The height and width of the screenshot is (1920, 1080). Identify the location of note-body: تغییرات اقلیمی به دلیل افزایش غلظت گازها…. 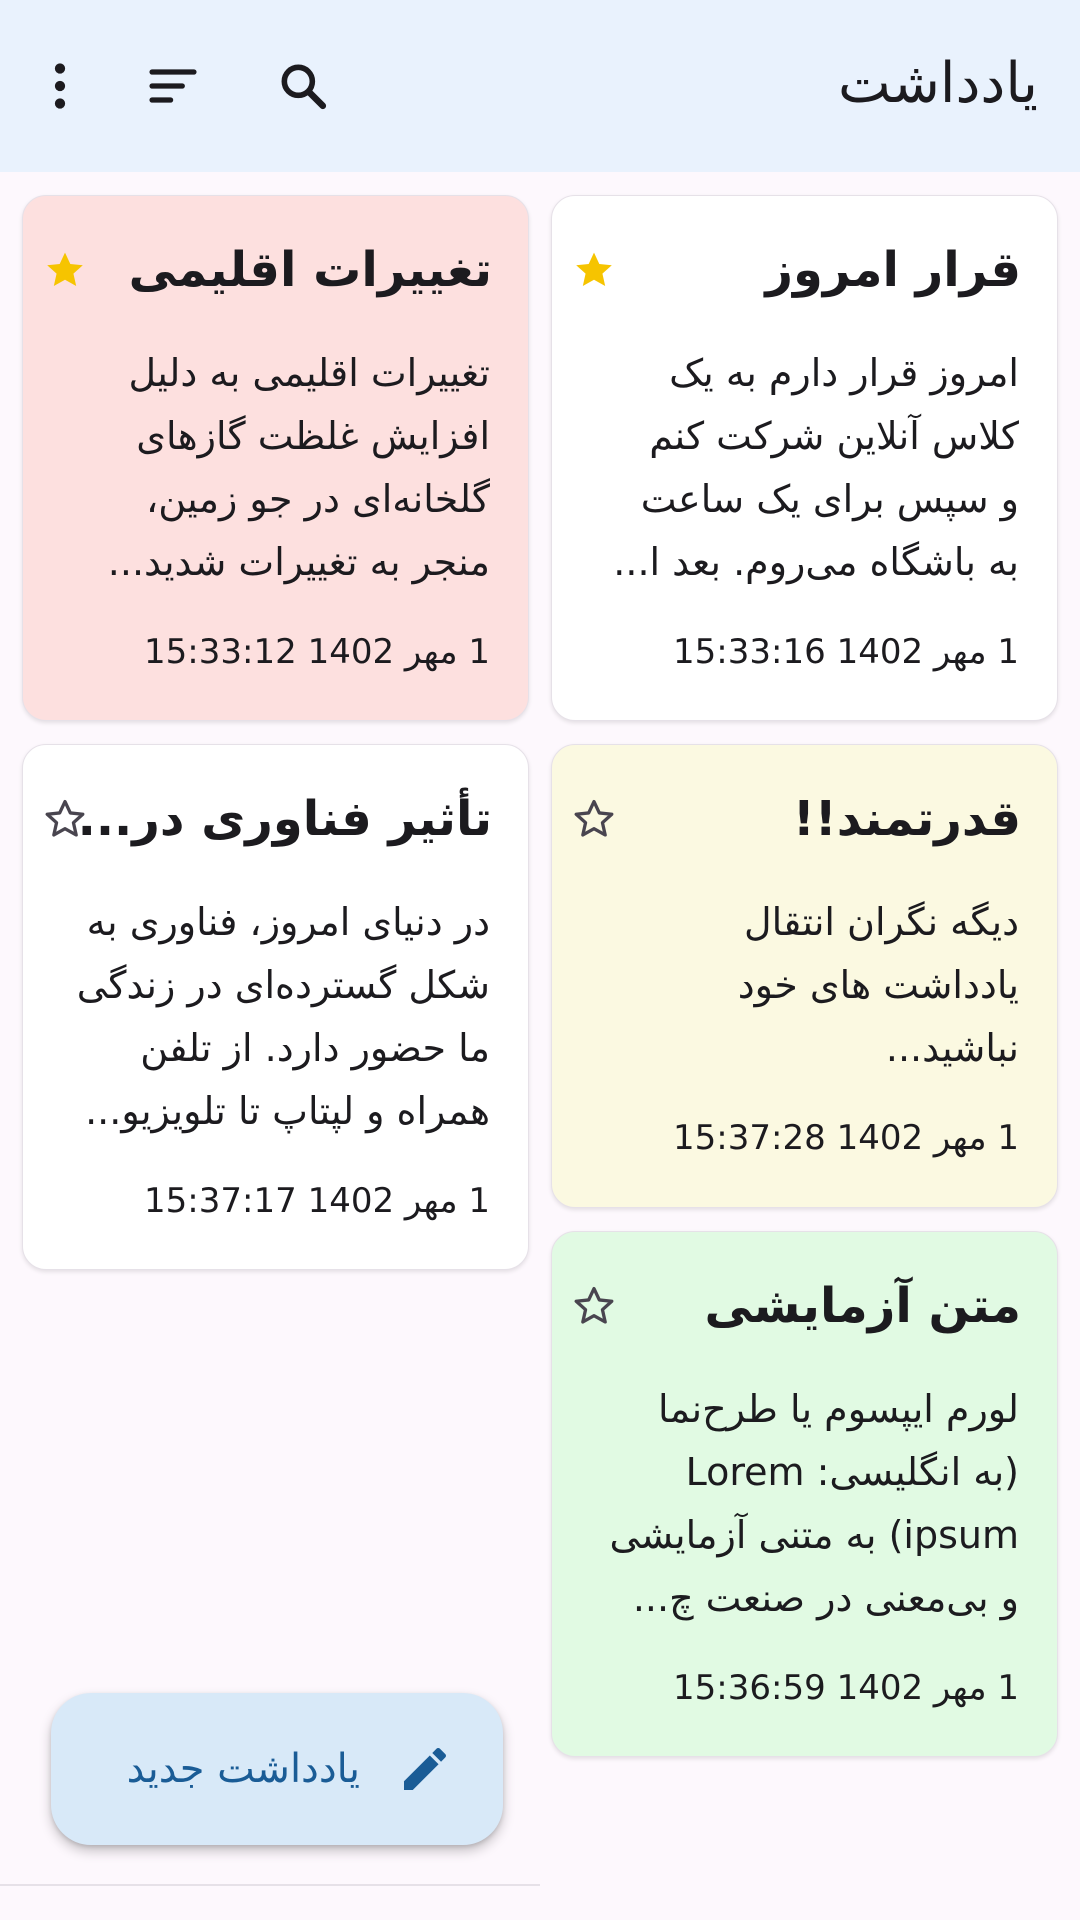
(270, 468).